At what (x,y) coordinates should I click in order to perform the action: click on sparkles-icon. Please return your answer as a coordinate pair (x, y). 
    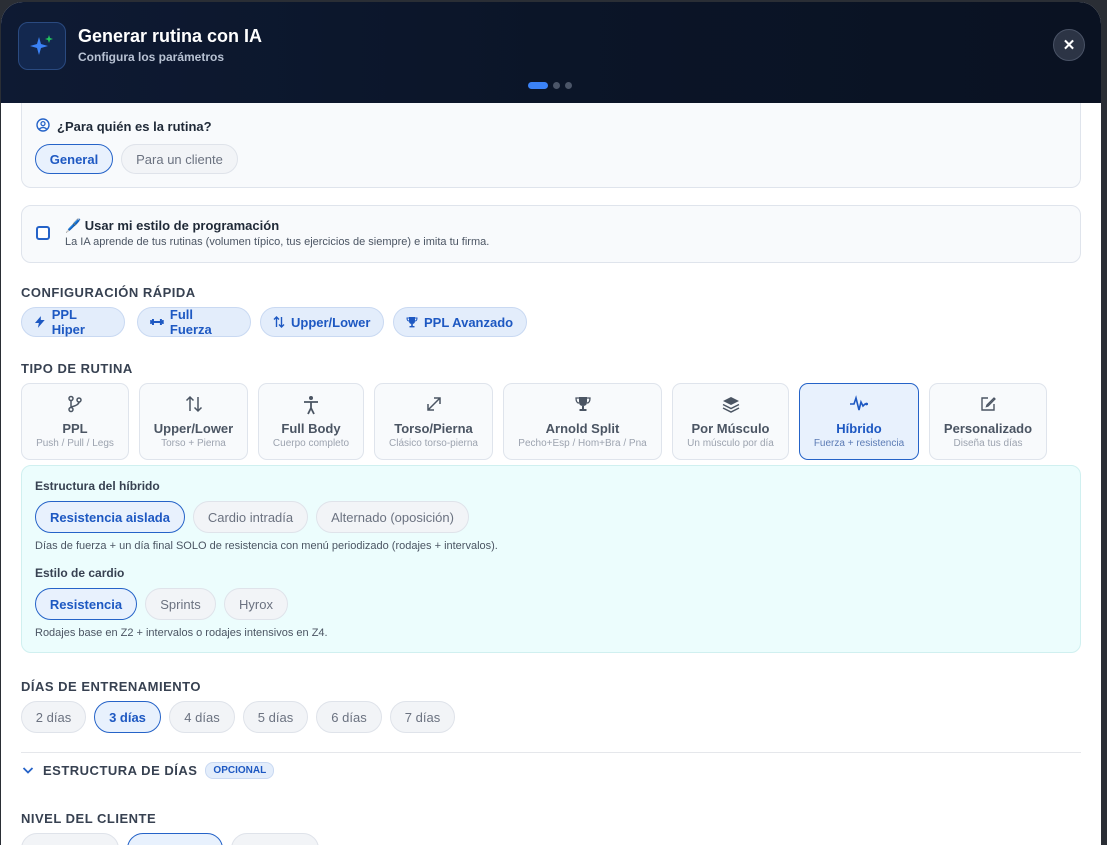
    Looking at the image, I should click on (42, 46).